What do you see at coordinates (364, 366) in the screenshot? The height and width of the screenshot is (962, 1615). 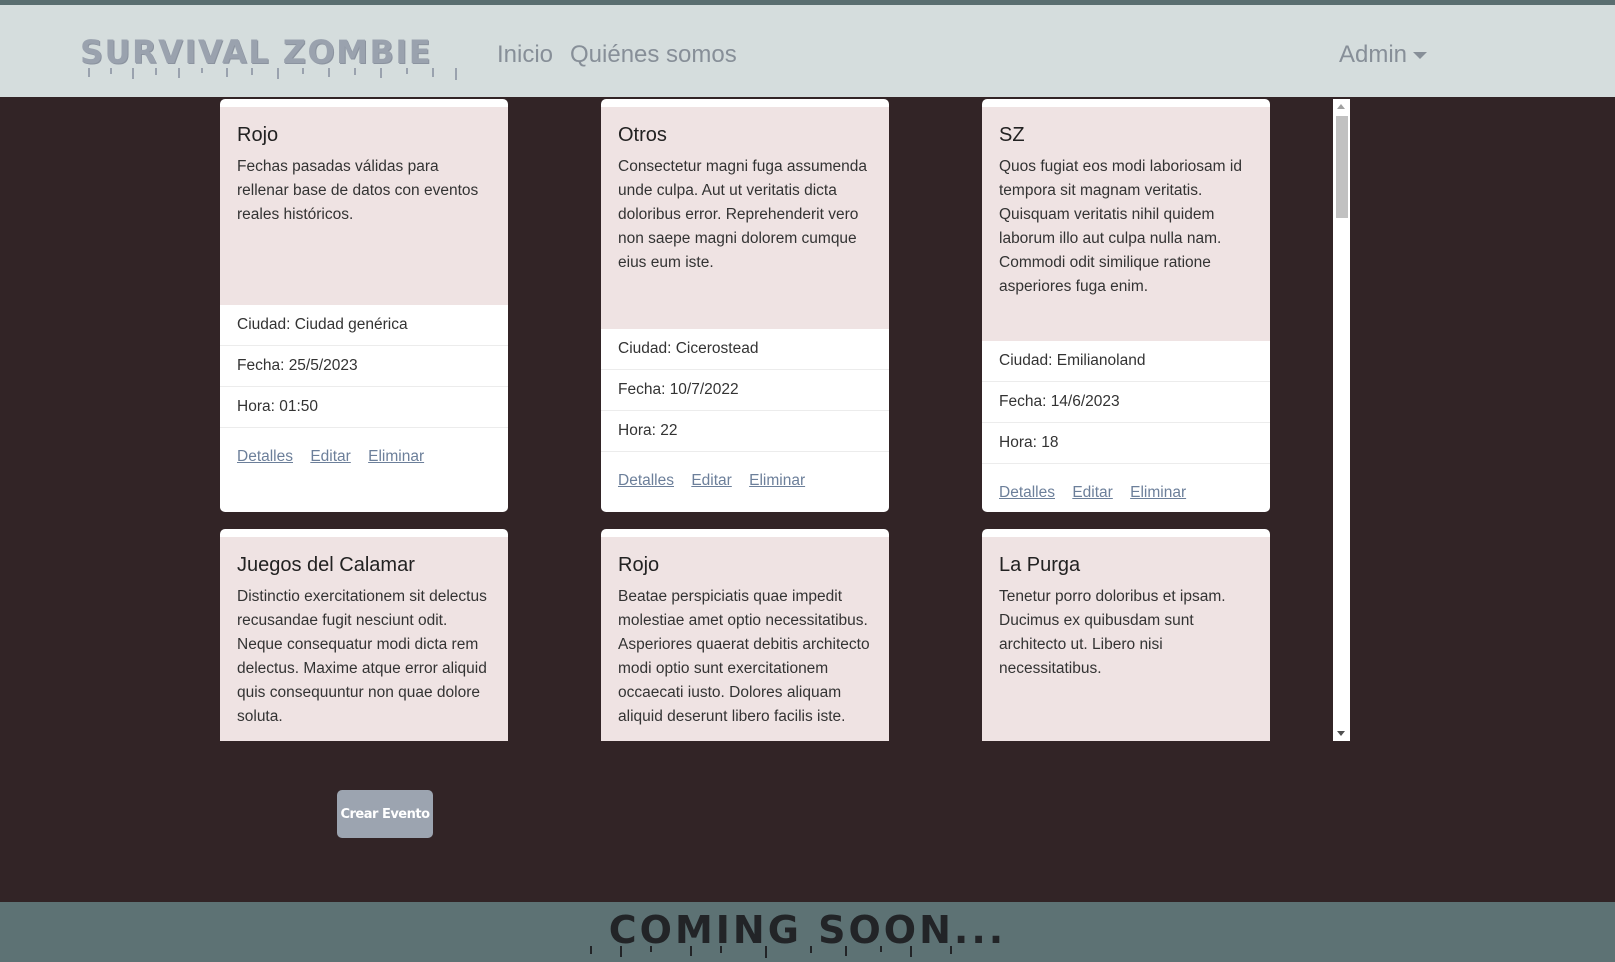 I see `event-date: Fecha: 25/5/2023` at bounding box center [364, 366].